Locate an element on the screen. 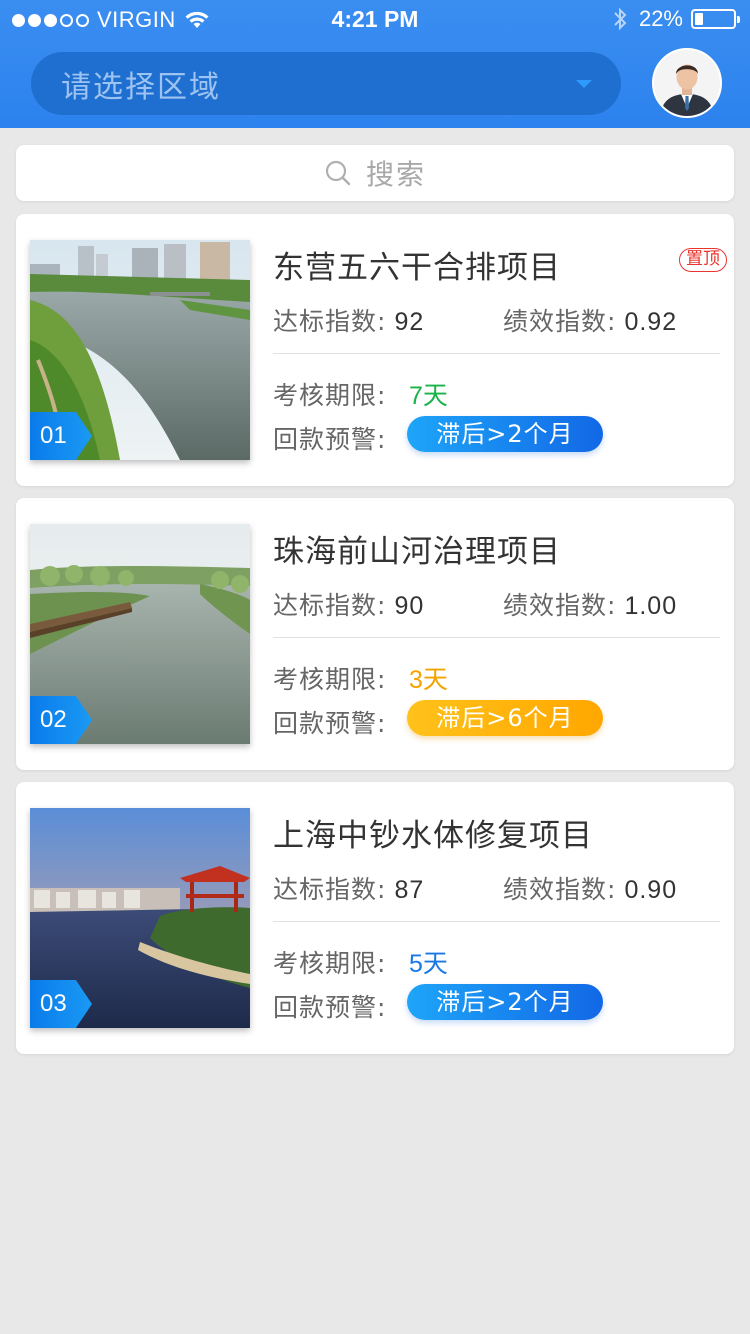 The height and width of the screenshot is (1334, 750). standard-index: 达标指数: 87 is located at coordinates (348, 888).